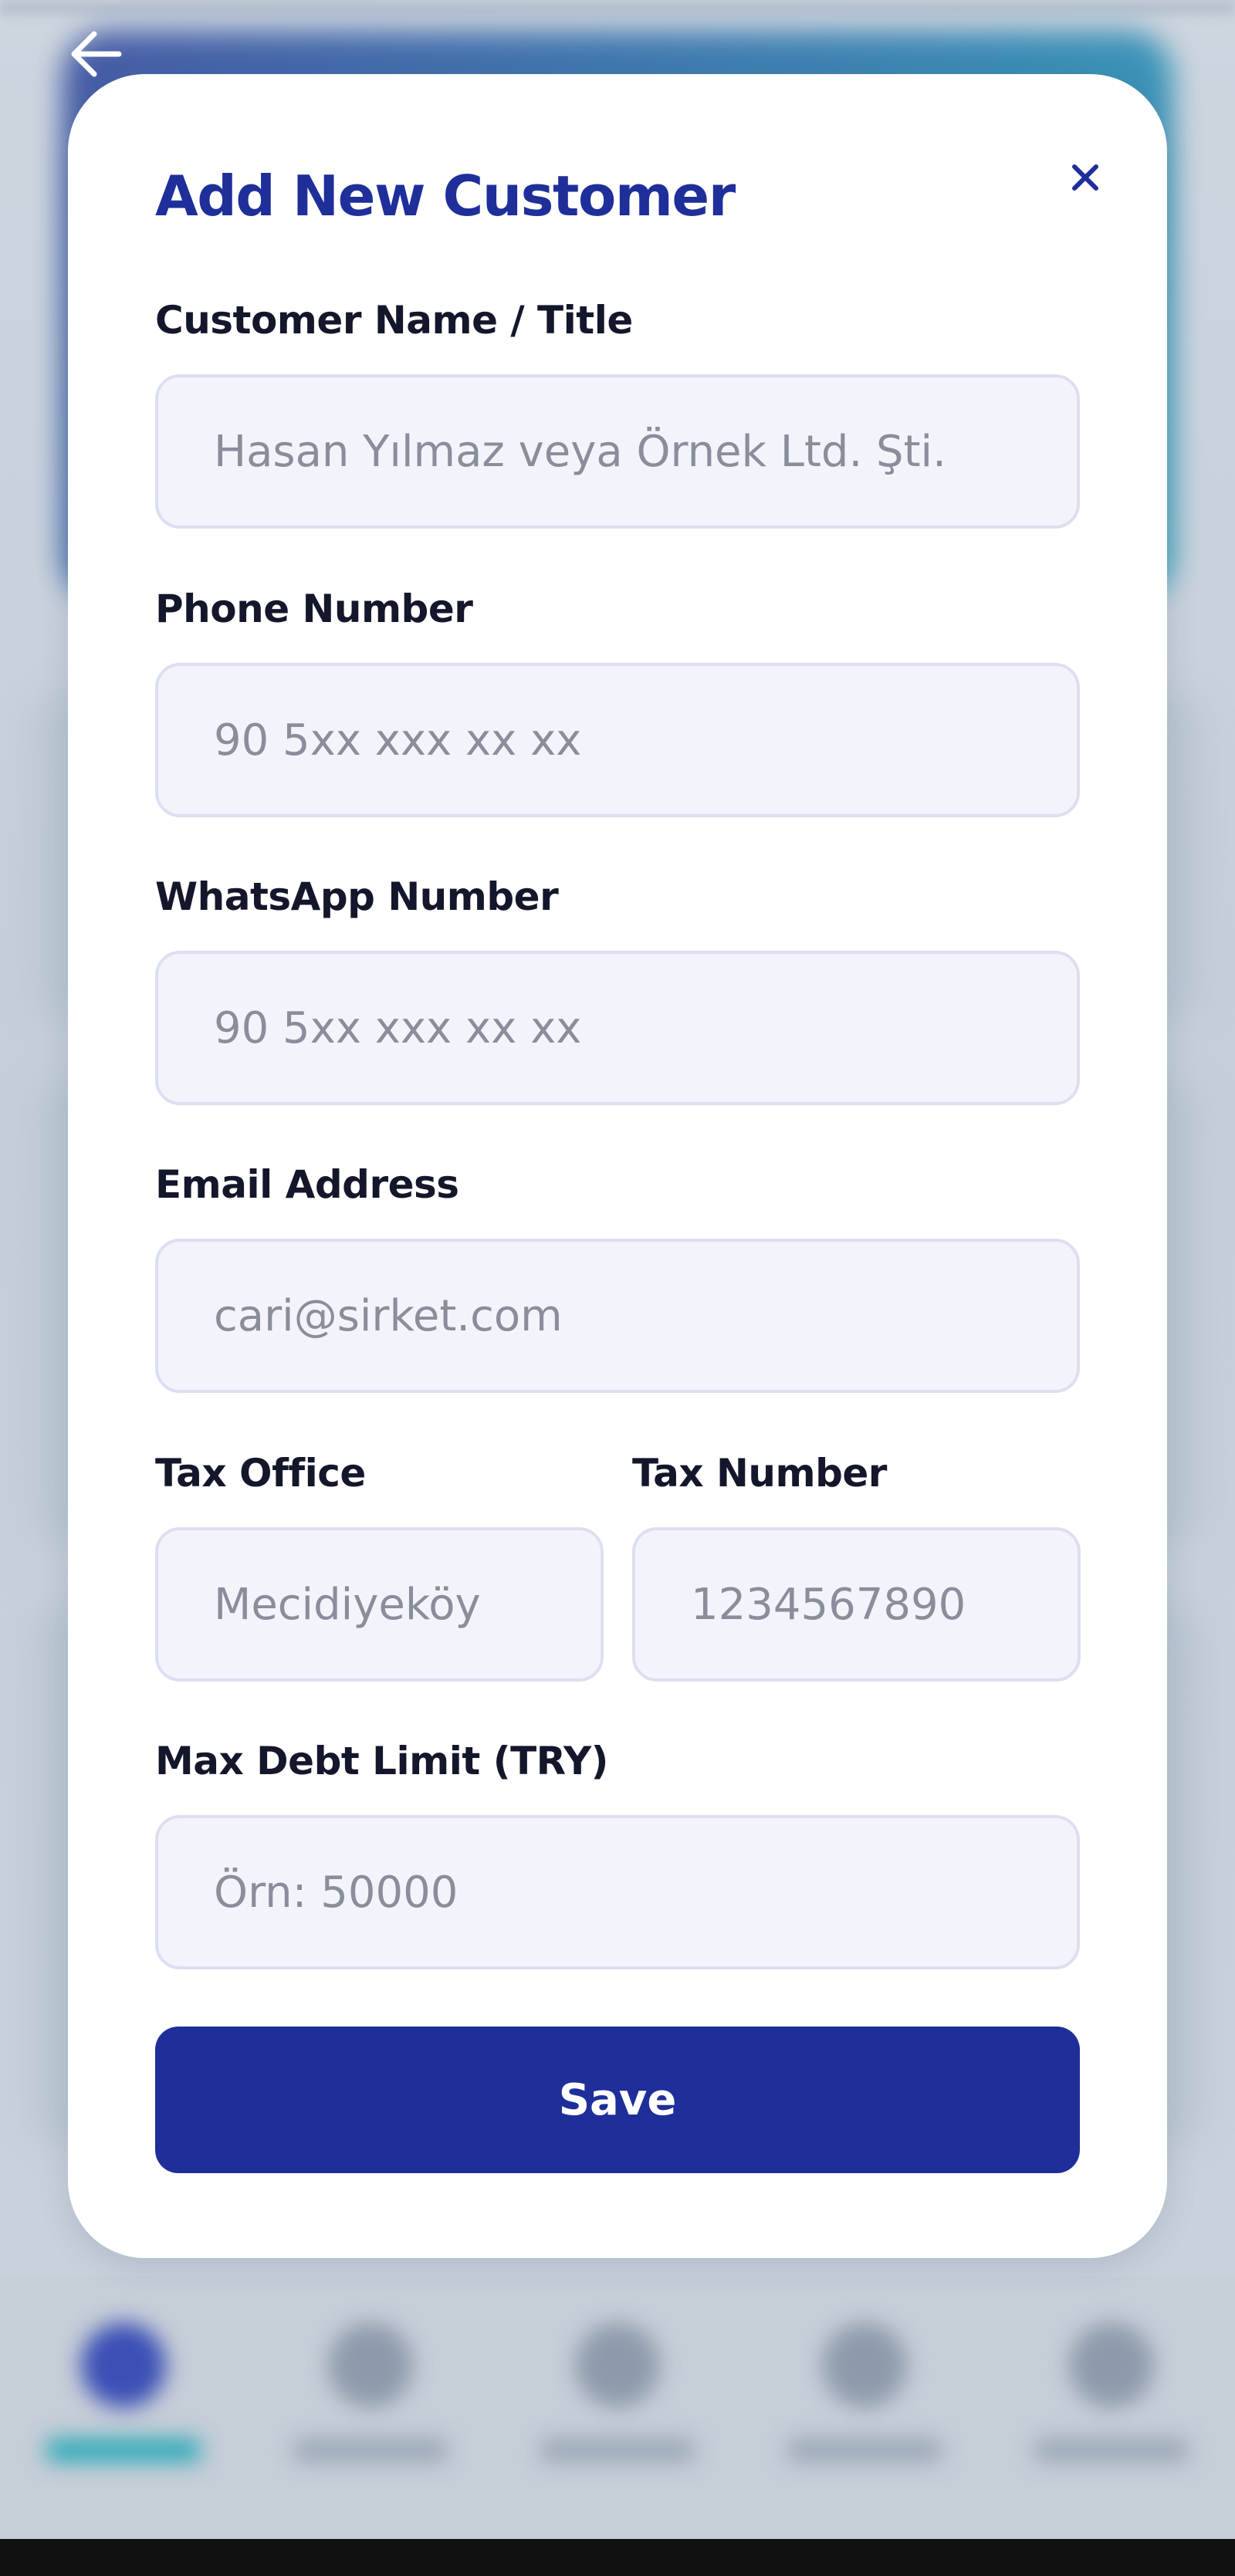 This screenshot has height=2576, width=1235. I want to click on email-input, so click(617, 1316).